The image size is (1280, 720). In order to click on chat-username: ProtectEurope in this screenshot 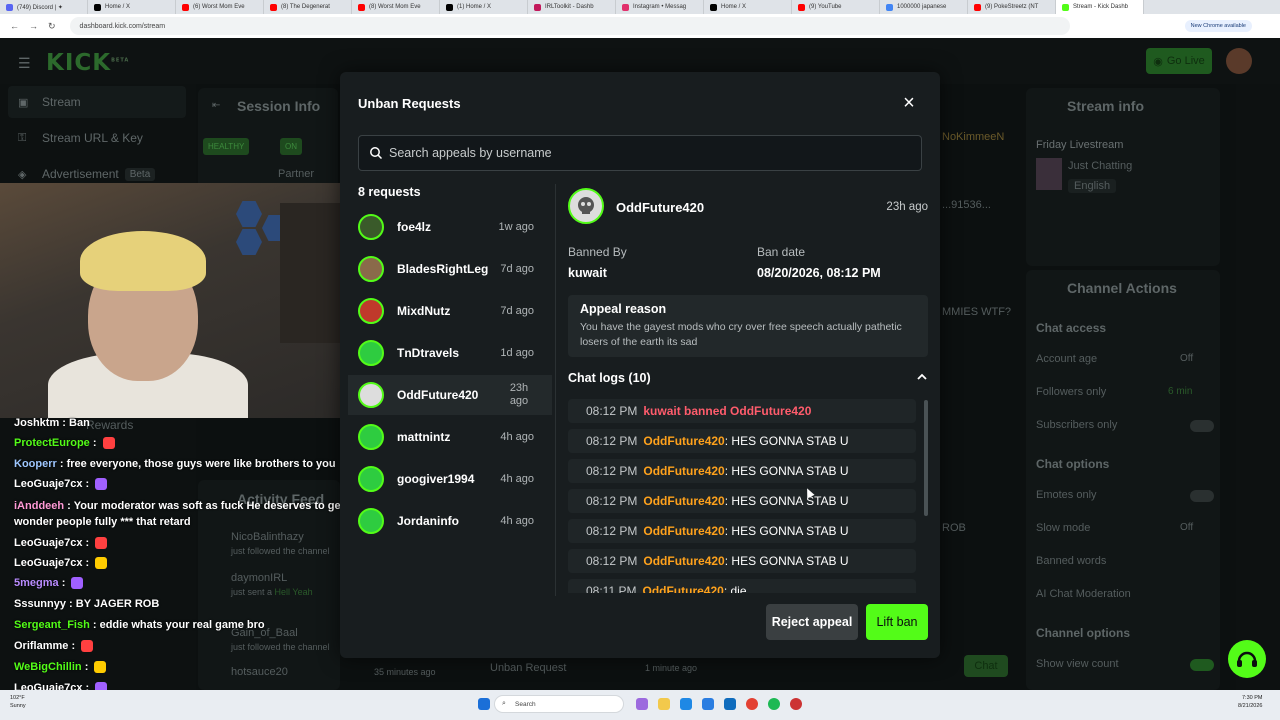, I will do `click(52, 443)`.